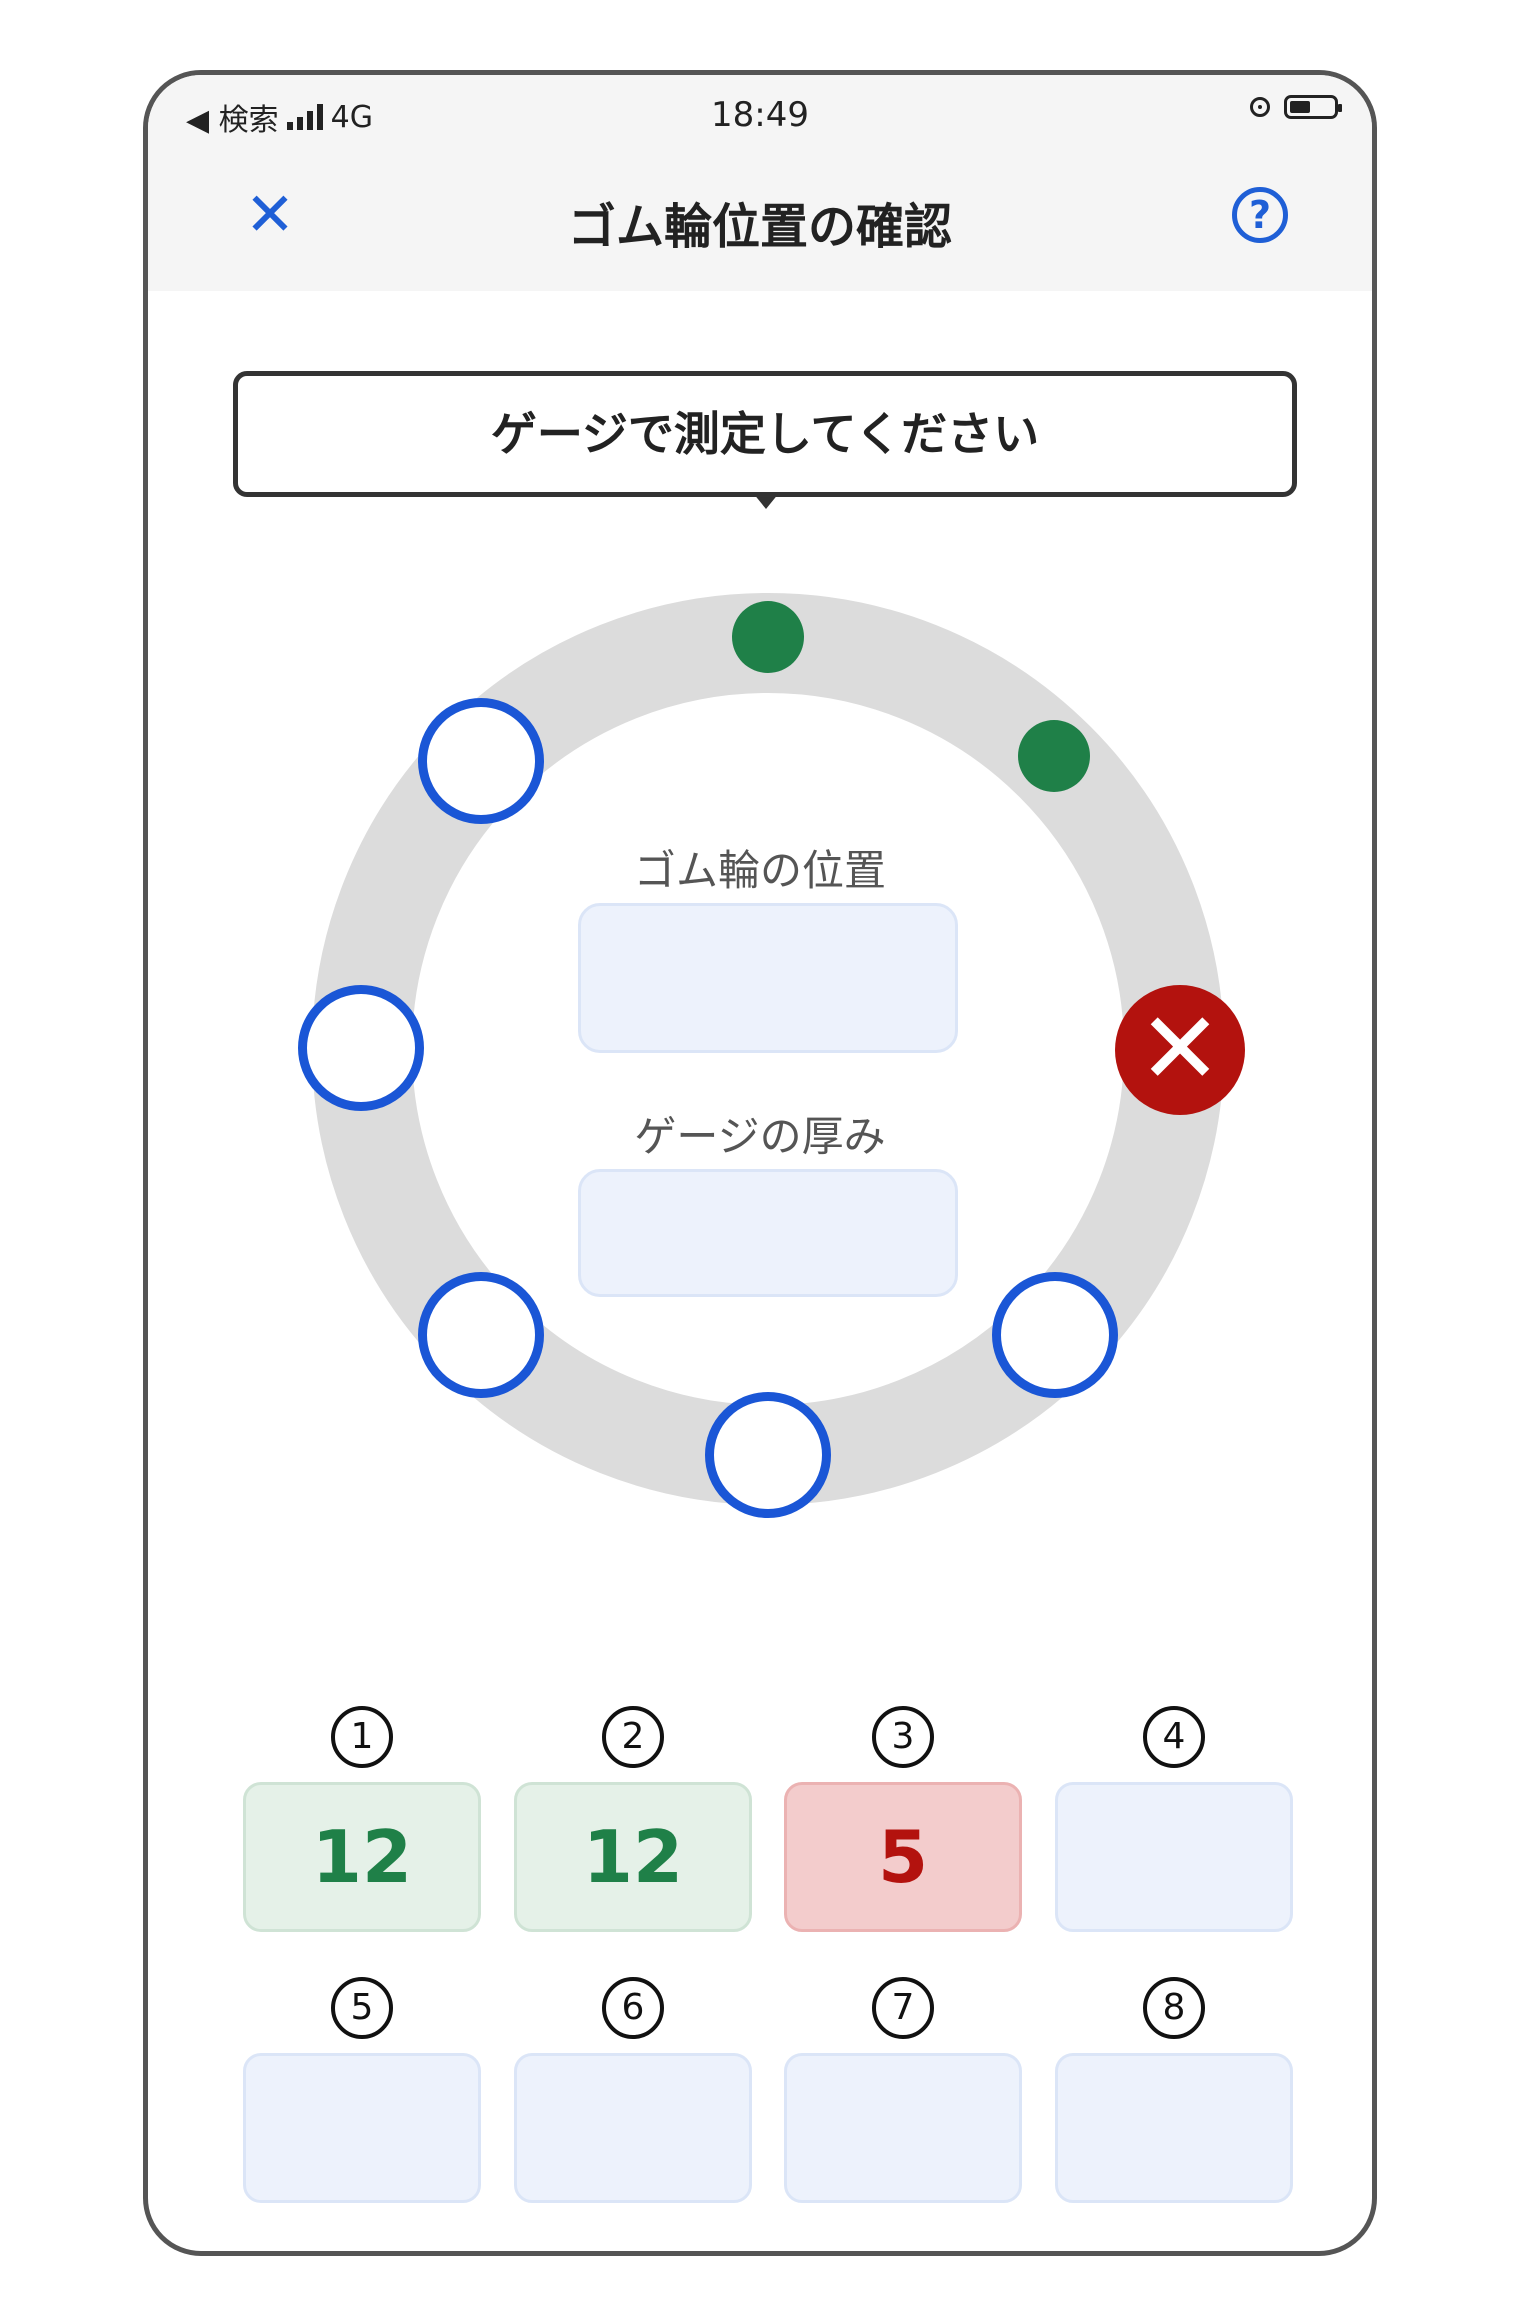 This screenshot has height=2320, width=1520. What do you see at coordinates (633, 1857) in the screenshot?
I see `slot-value-2: 12` at bounding box center [633, 1857].